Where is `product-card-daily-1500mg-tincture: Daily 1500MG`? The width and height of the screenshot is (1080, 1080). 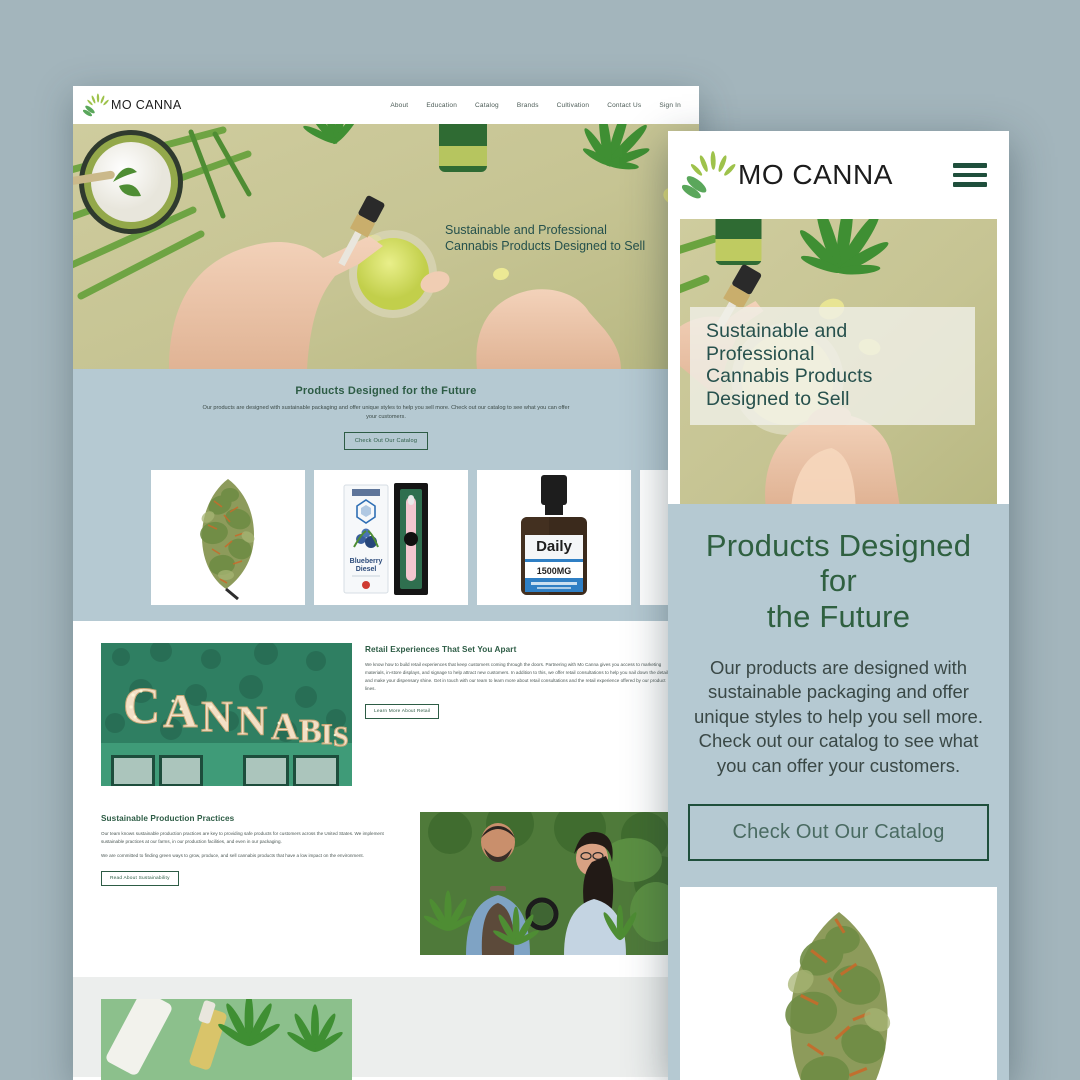 product-card-daily-1500mg-tincture: Daily 1500MG is located at coordinates (554, 537).